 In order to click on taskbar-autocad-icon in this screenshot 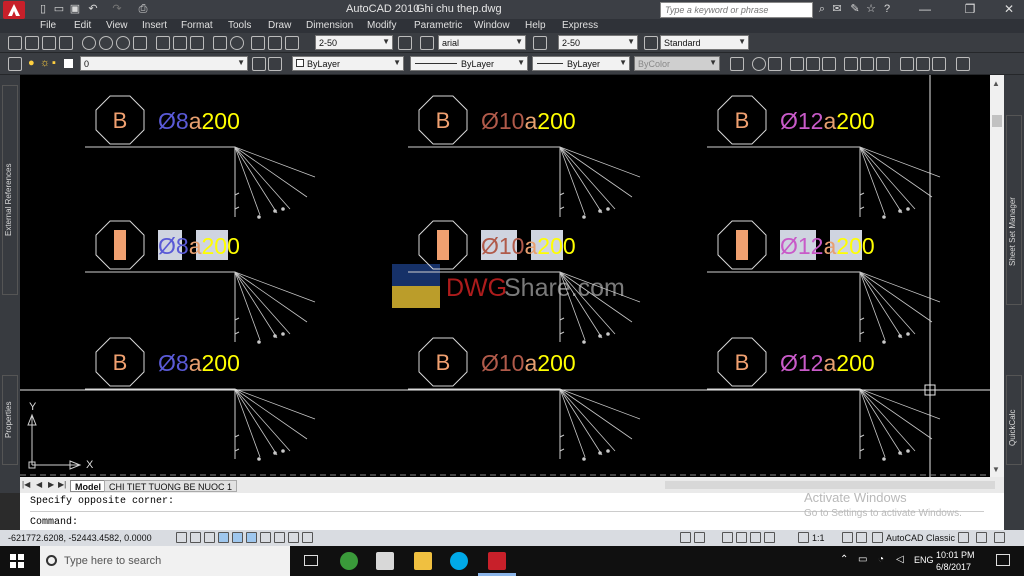, I will do `click(497, 561)`.